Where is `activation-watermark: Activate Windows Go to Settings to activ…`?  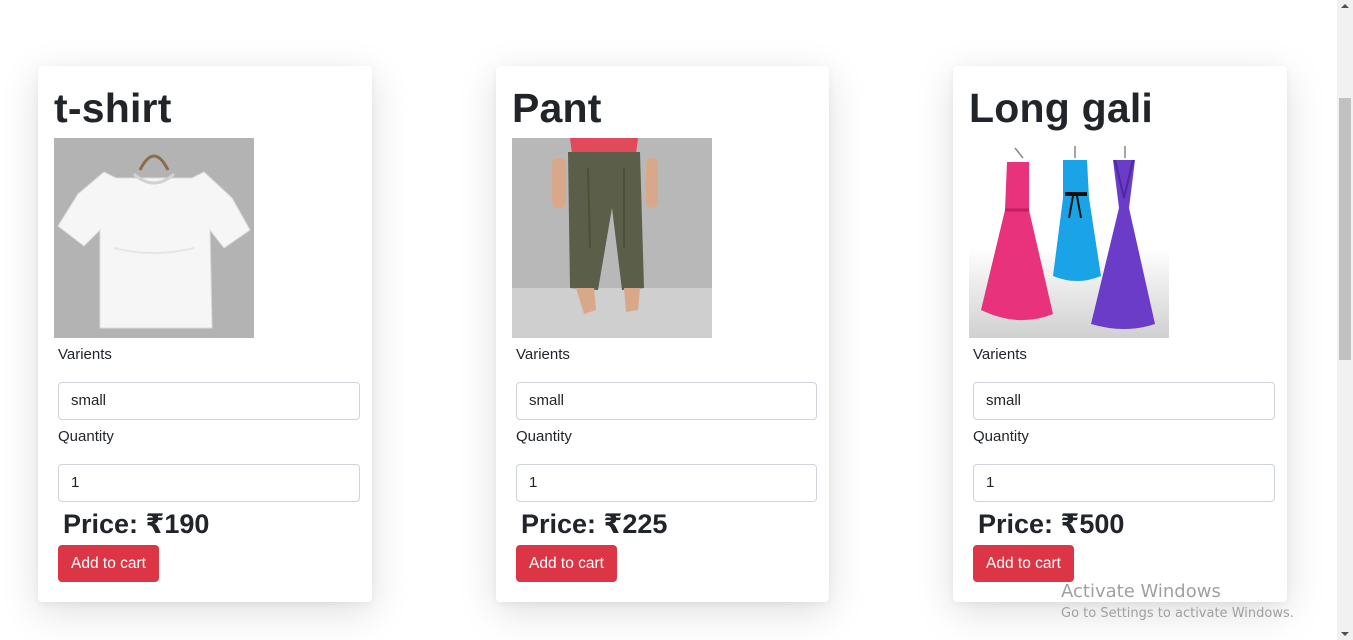 activation-watermark: Activate Windows Go to Settings to activ… is located at coordinates (1177, 602).